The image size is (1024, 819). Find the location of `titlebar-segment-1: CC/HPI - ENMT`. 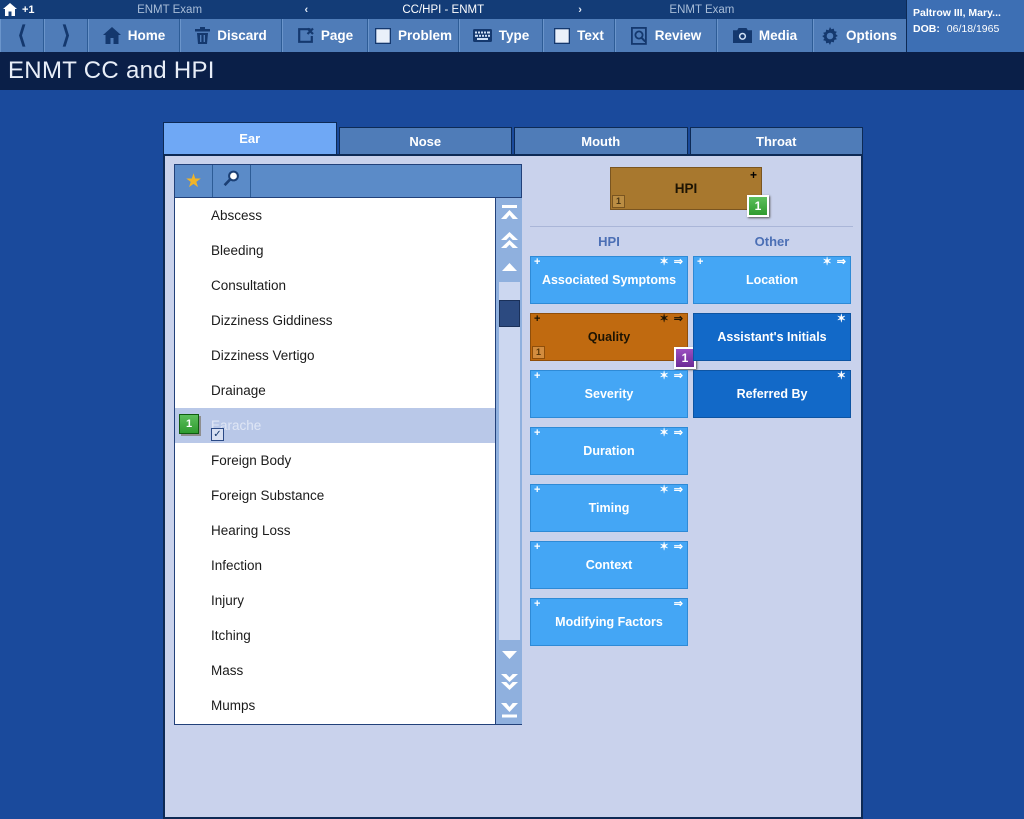

titlebar-segment-1: CC/HPI - ENMT is located at coordinates (443, 9).